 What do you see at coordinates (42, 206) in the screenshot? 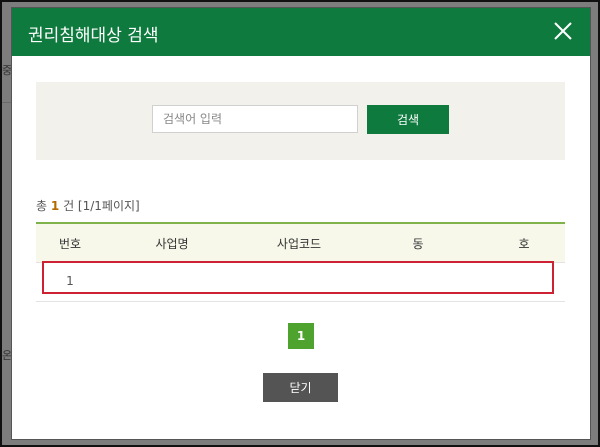
I see `result-count-prefix: 총` at bounding box center [42, 206].